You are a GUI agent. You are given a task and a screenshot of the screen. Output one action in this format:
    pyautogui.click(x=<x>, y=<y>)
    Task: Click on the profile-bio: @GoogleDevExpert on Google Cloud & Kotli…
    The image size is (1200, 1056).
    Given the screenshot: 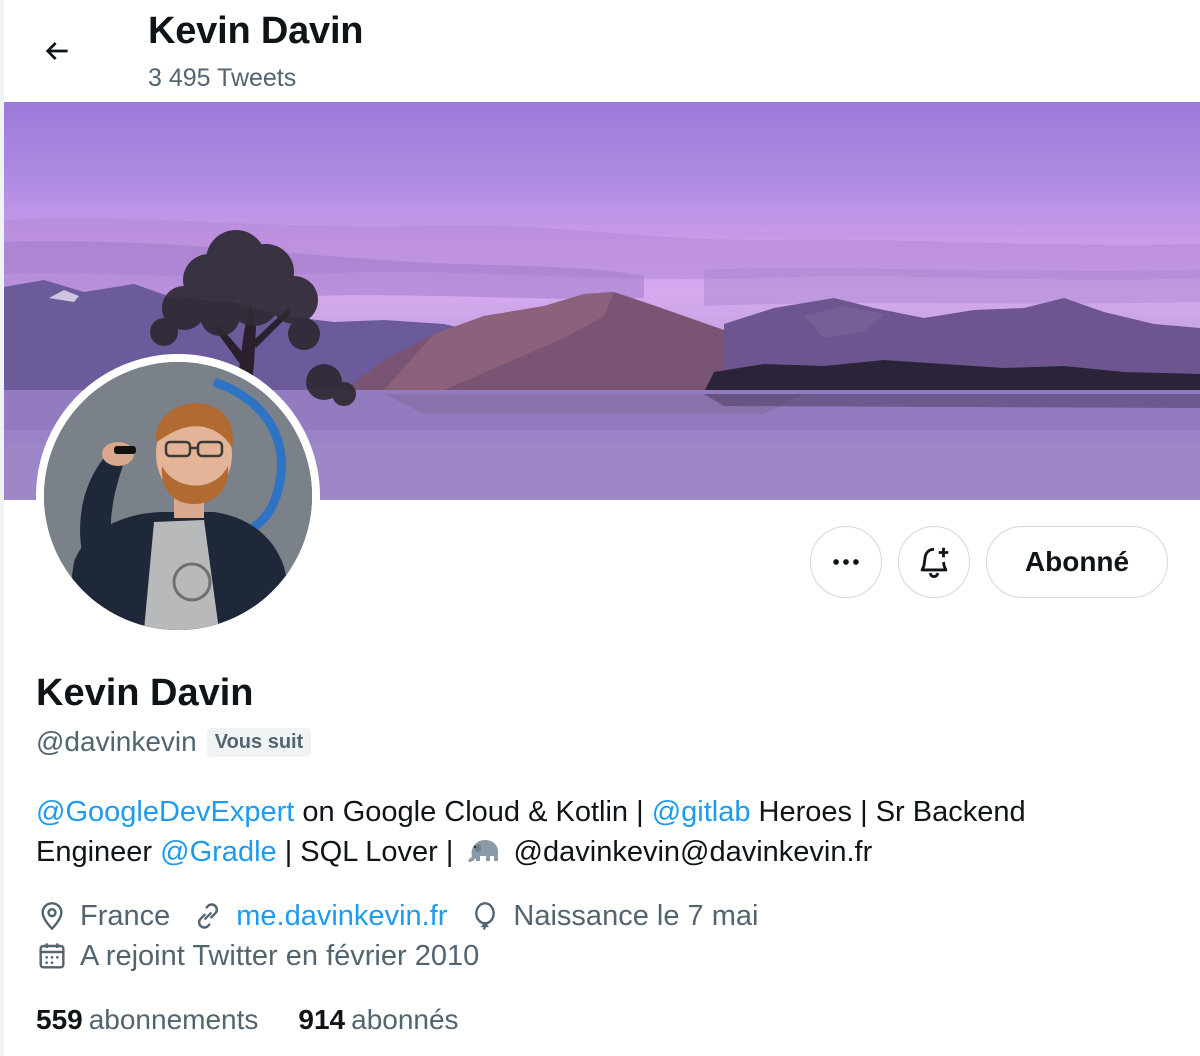 What is the action you would take?
    pyautogui.click(x=576, y=832)
    